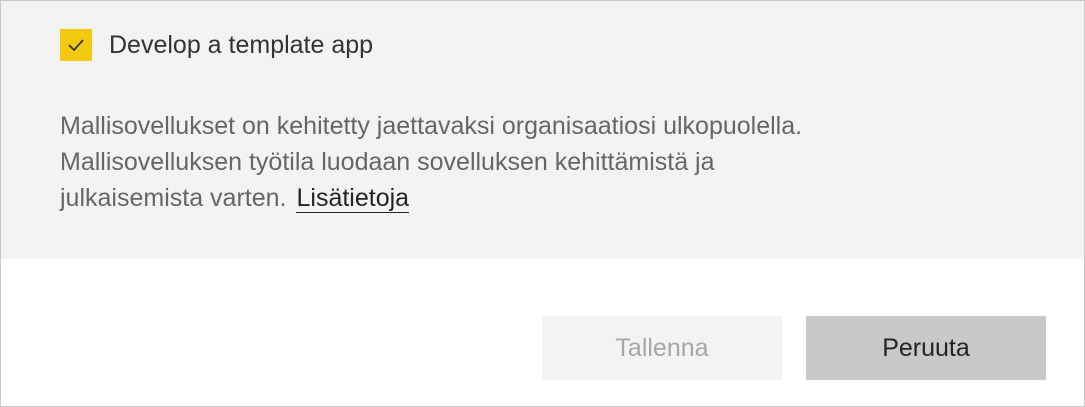 The image size is (1085, 407). I want to click on develop-template-app-checkbox, so click(76, 45).